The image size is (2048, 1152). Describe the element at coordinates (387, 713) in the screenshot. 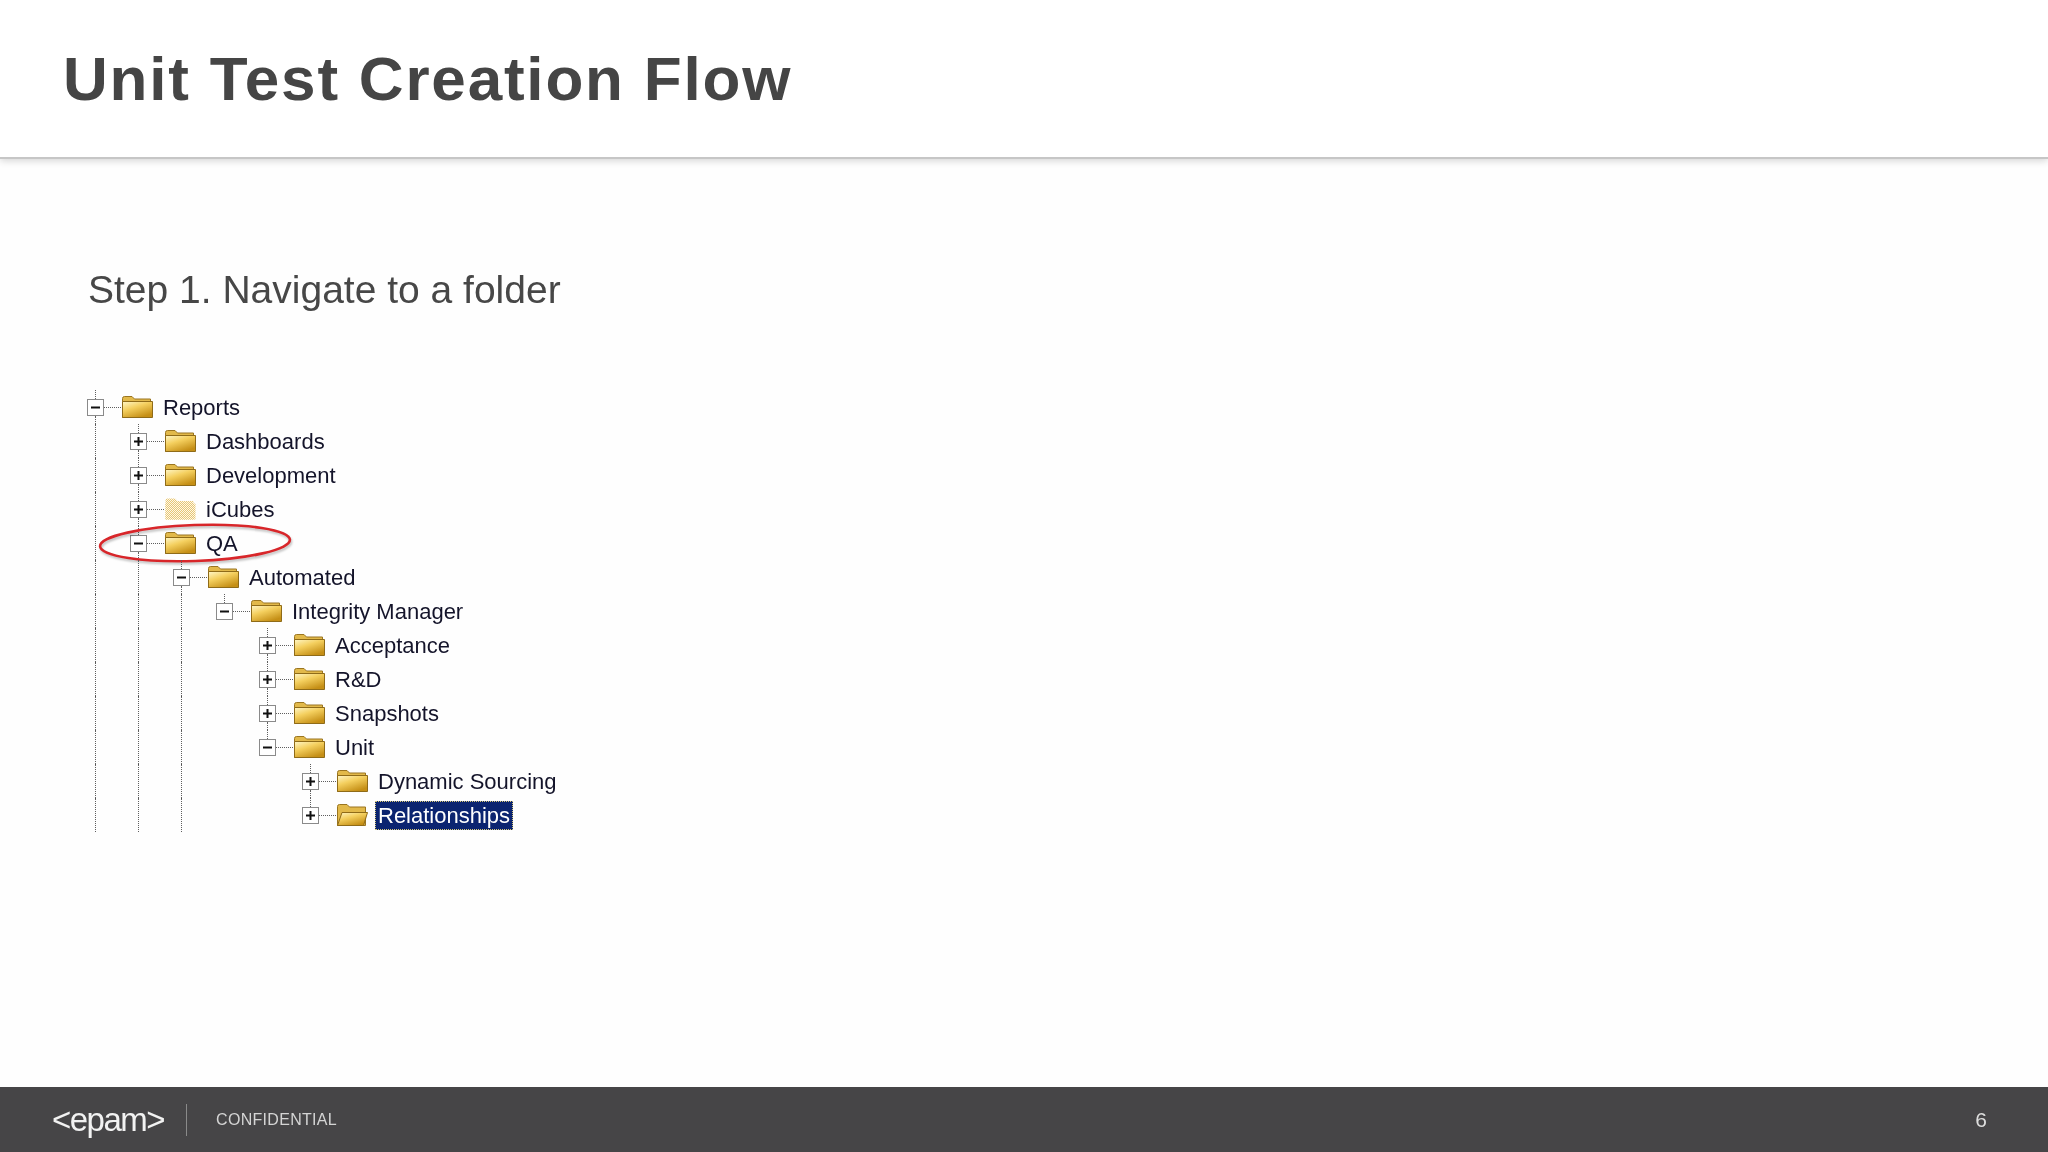

I see `tree-item: Snapshots` at that location.